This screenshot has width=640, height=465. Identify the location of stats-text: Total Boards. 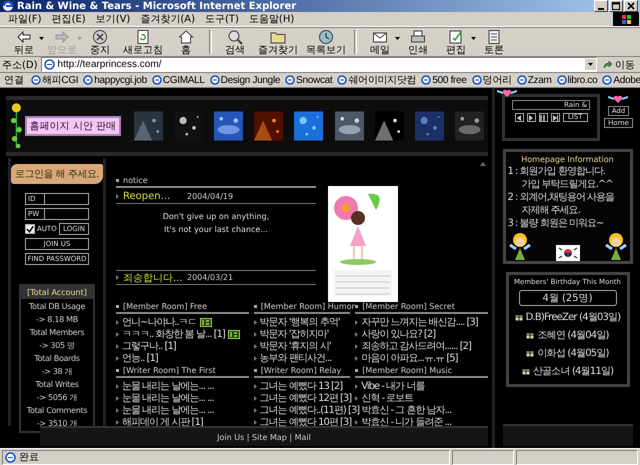
(57, 358).